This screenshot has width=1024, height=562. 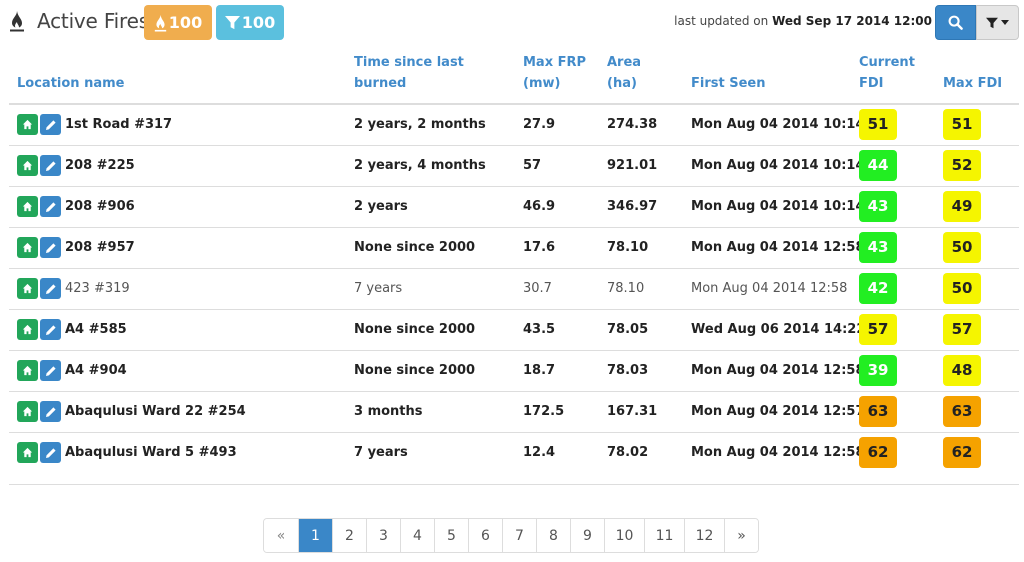 What do you see at coordinates (100, 165) in the screenshot?
I see `location-name: 208 #225` at bounding box center [100, 165].